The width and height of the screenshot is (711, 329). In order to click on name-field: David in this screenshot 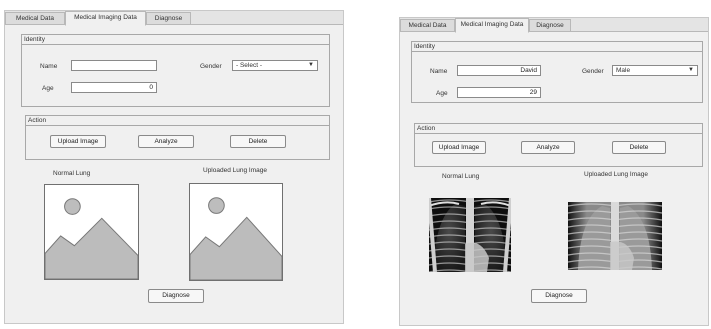, I will do `click(499, 70)`.